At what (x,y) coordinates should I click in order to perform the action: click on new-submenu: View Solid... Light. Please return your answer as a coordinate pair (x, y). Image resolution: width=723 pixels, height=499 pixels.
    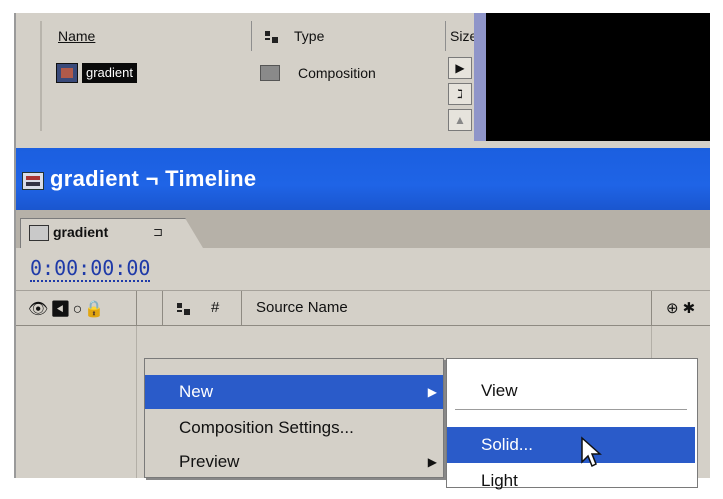
    Looking at the image, I should click on (572, 424).